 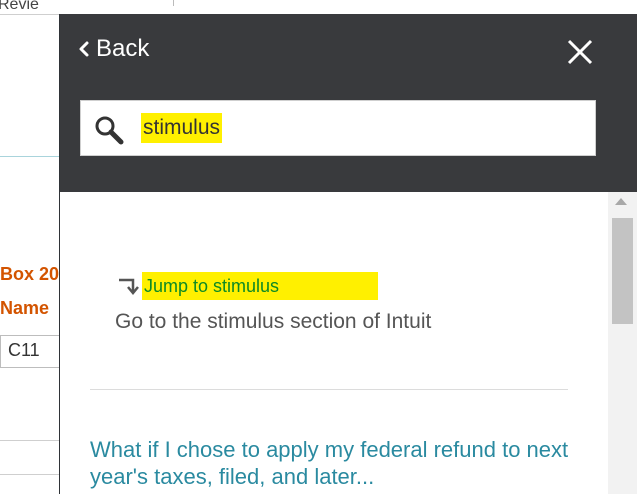 I want to click on back-label: Back, so click(x=123, y=48).